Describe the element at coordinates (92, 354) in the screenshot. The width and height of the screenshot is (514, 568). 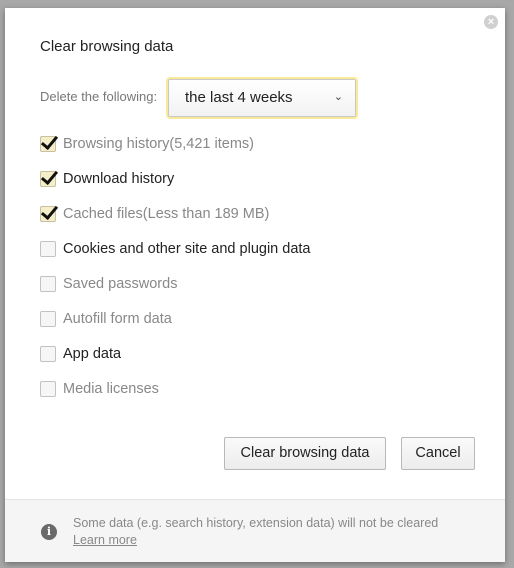
I see `option-label: App data` at that location.